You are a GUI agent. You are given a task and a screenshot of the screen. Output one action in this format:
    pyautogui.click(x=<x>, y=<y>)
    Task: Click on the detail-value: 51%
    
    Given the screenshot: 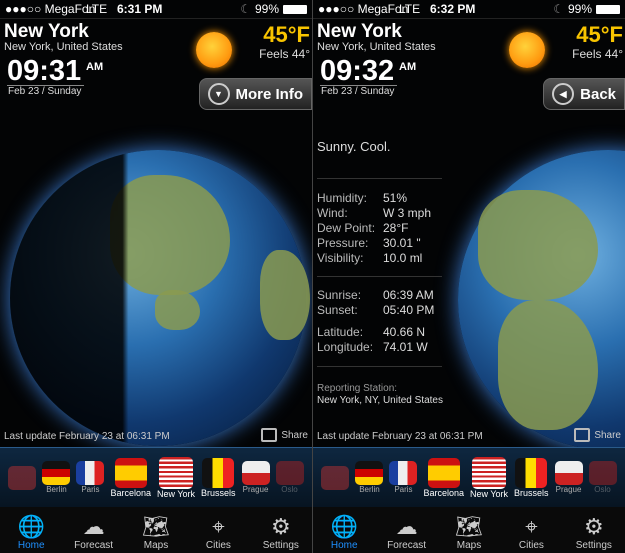 What is the action you would take?
    pyautogui.click(x=395, y=198)
    